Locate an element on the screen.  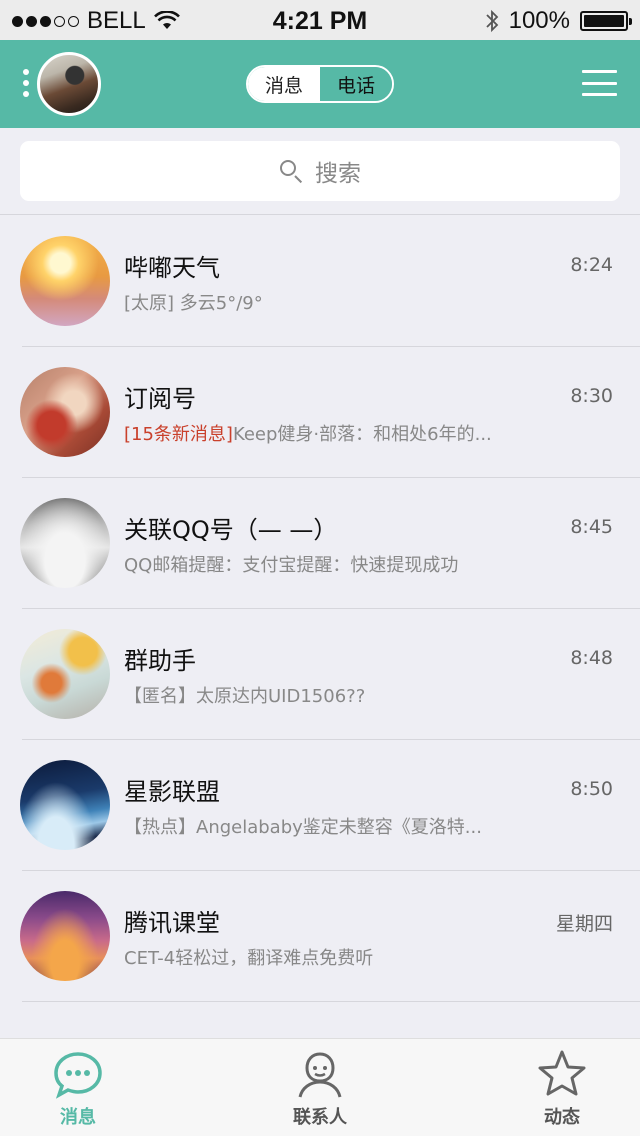
chat-bubble-icon is located at coordinates (78, 1075).